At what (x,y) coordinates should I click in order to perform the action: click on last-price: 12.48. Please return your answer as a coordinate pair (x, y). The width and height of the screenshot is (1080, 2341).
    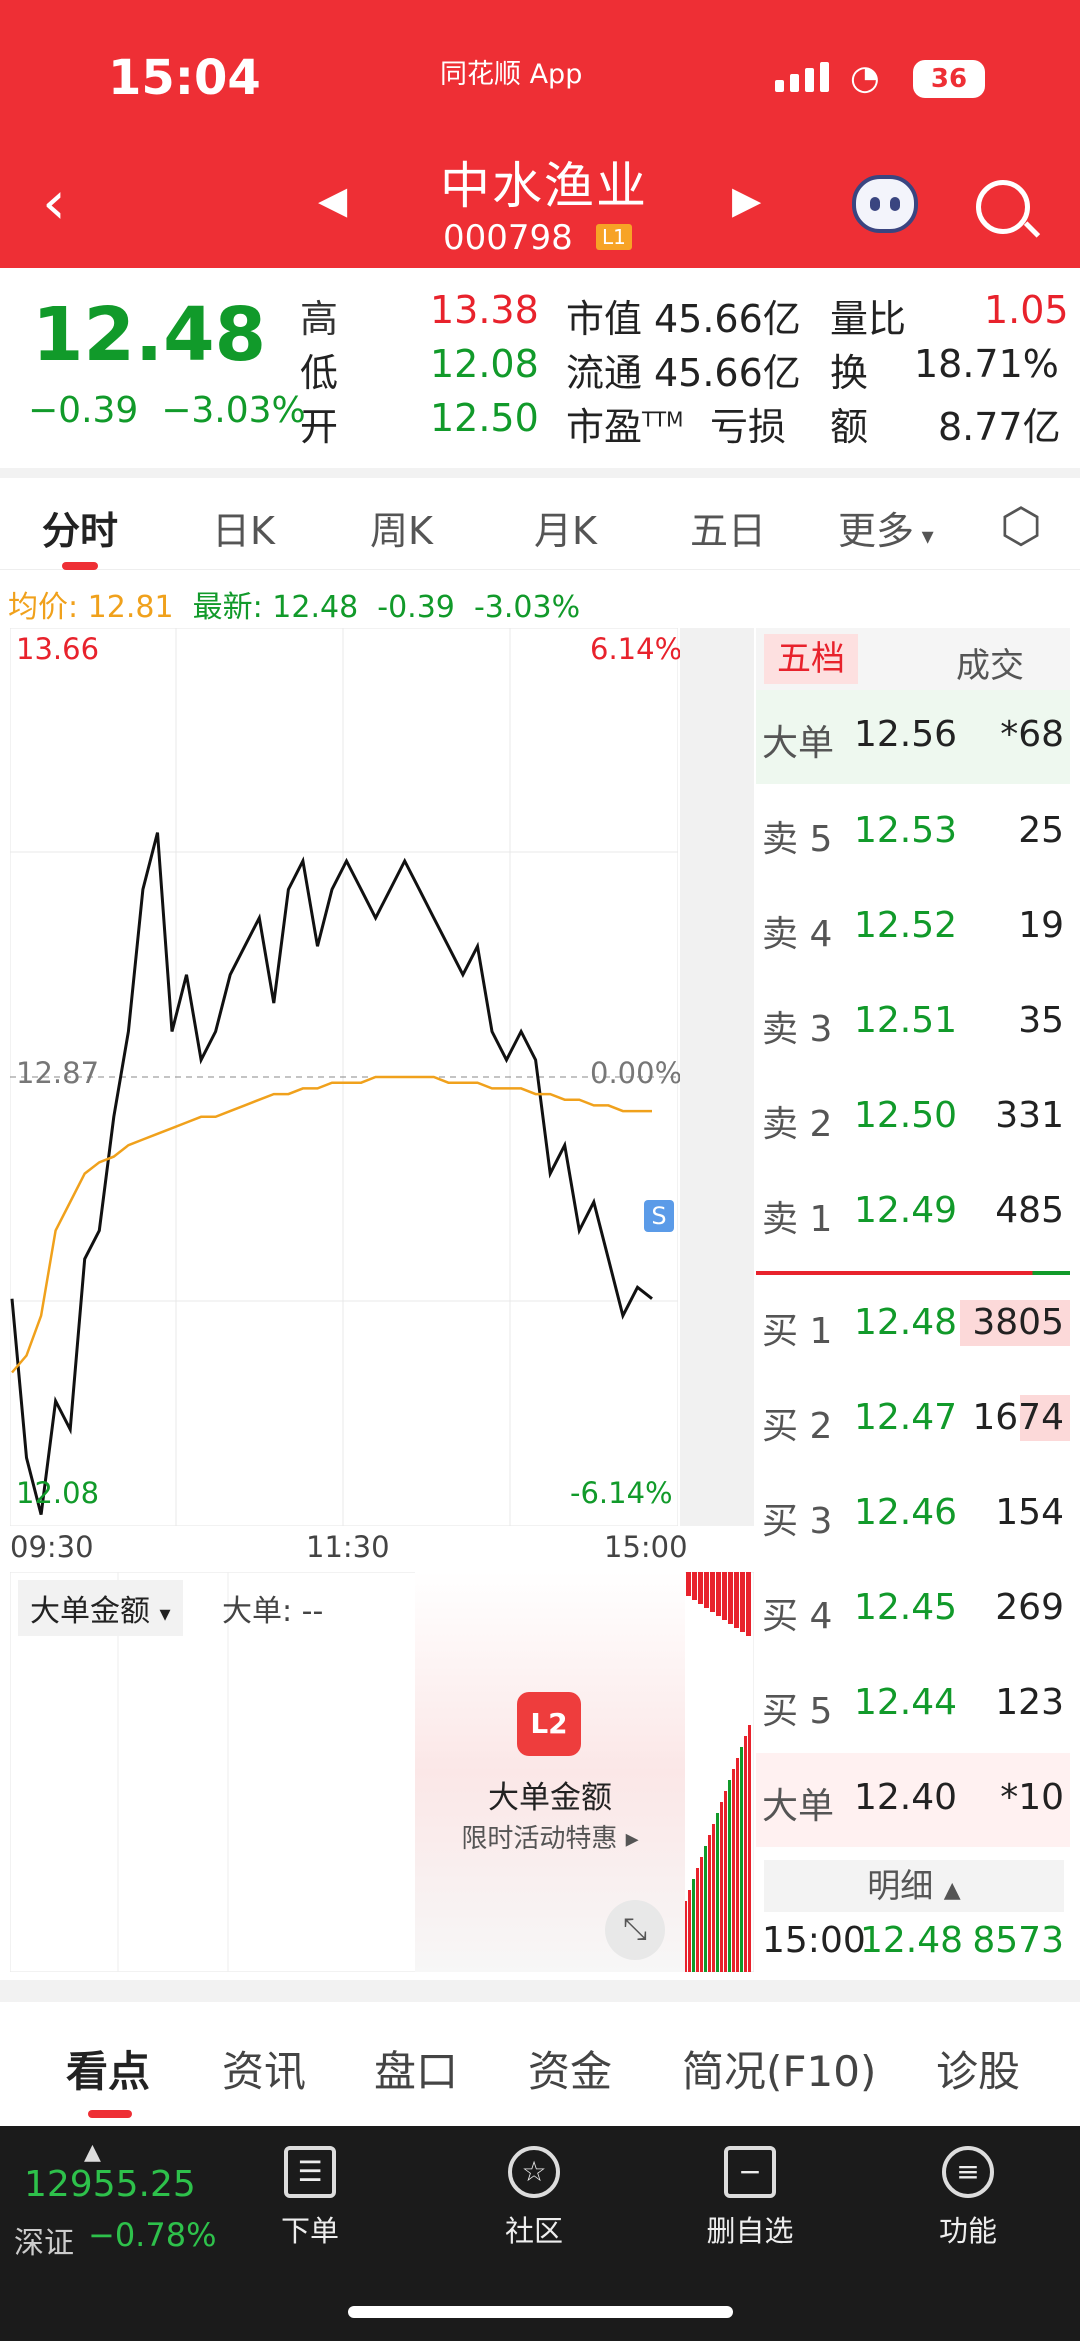
    Looking at the image, I should click on (149, 335).